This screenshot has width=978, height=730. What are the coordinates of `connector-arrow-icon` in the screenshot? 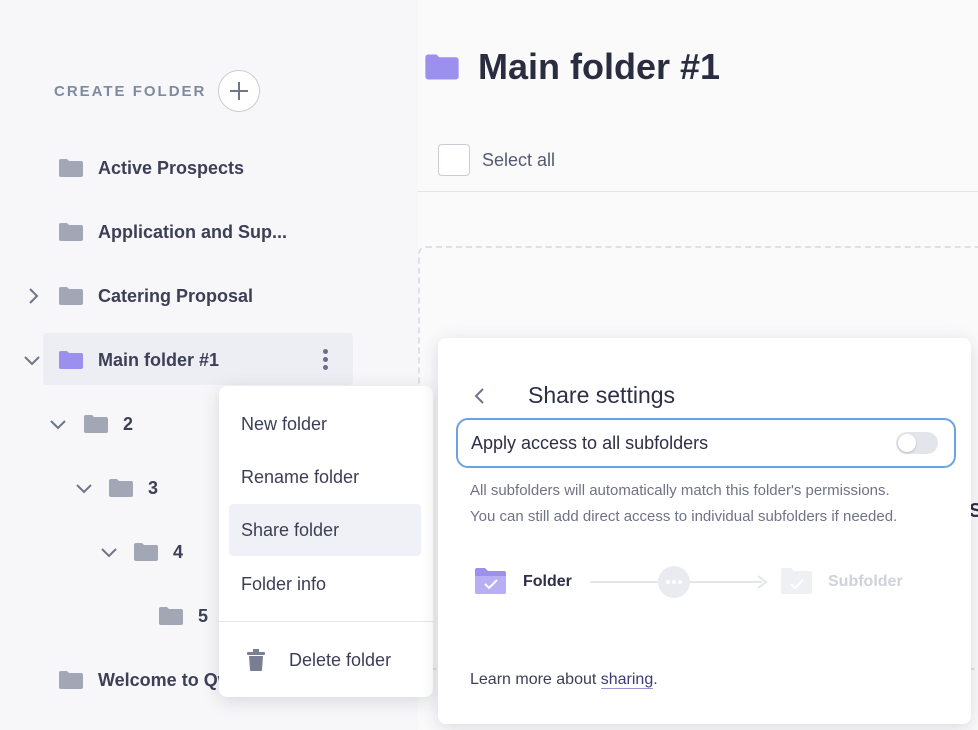 It's located at (679, 582).